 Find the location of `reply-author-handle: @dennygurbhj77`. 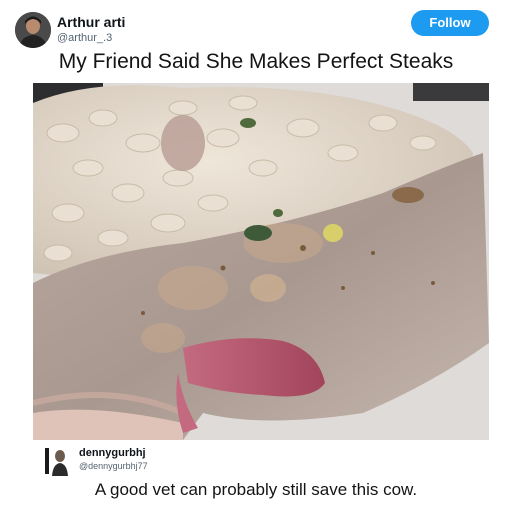

reply-author-handle: @dennygurbhj77 is located at coordinates (113, 466).